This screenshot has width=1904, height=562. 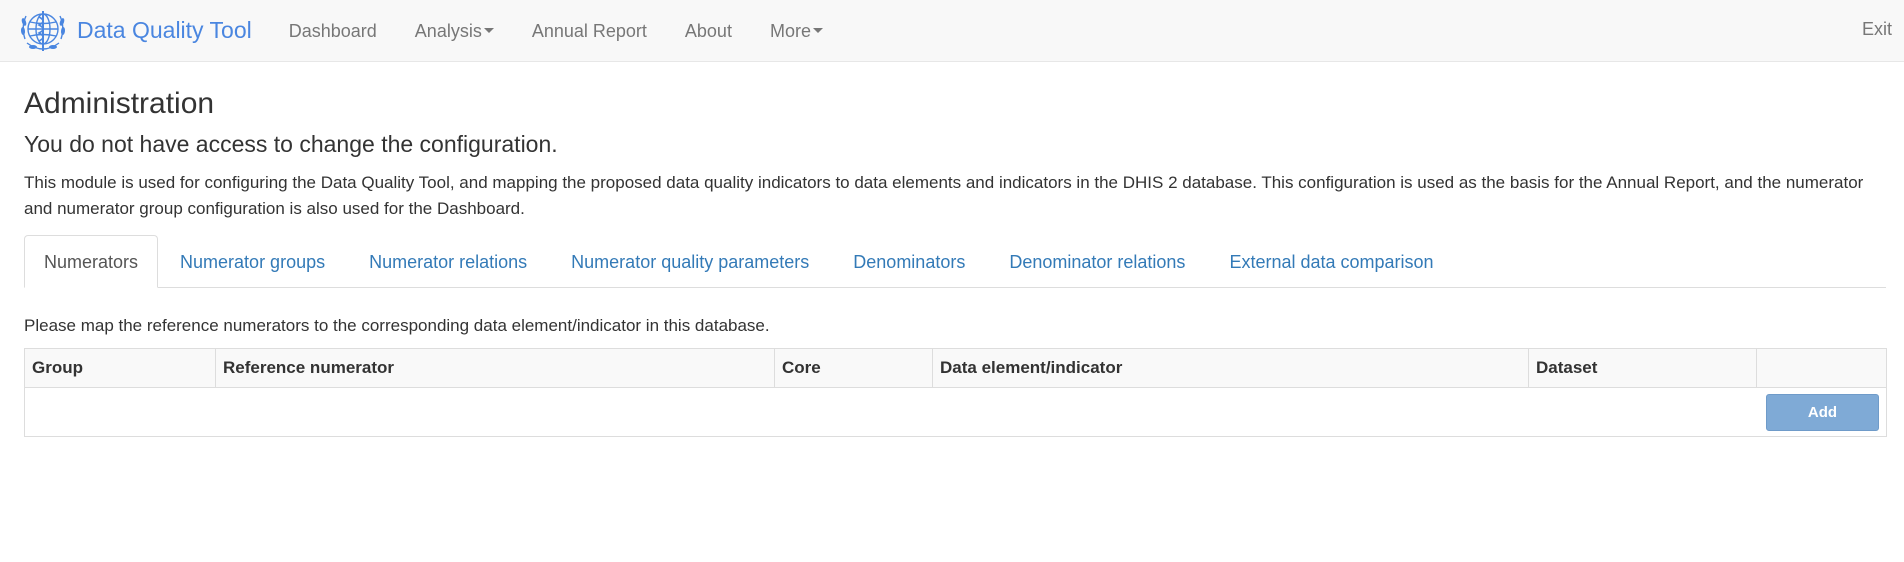 I want to click on empty-cell, so click(x=890, y=412).